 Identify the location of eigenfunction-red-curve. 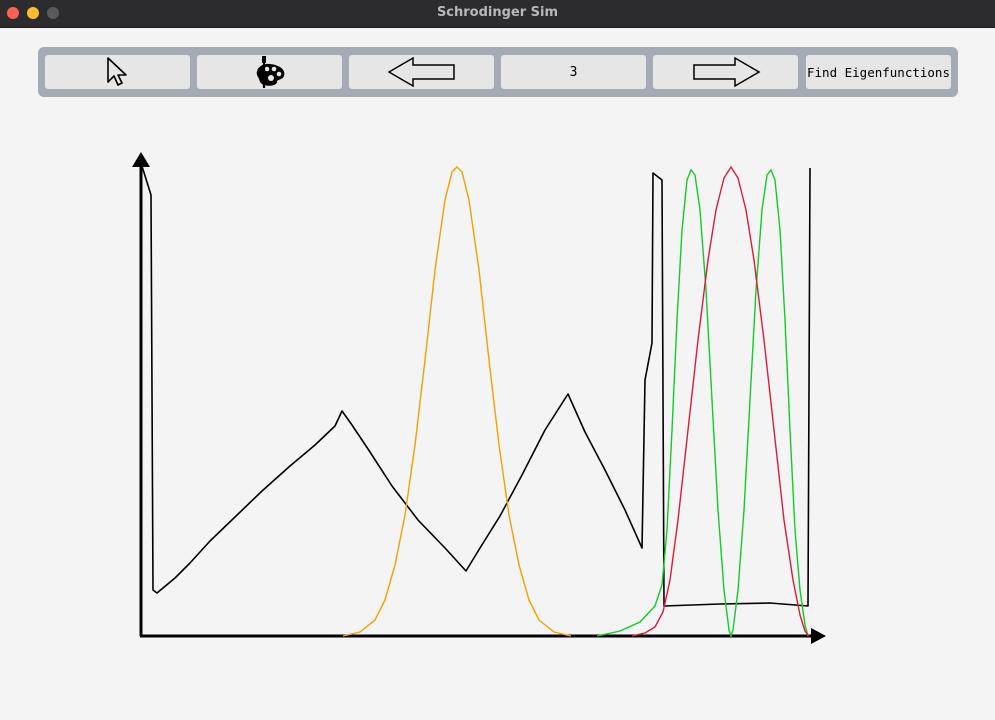
(720, 401).